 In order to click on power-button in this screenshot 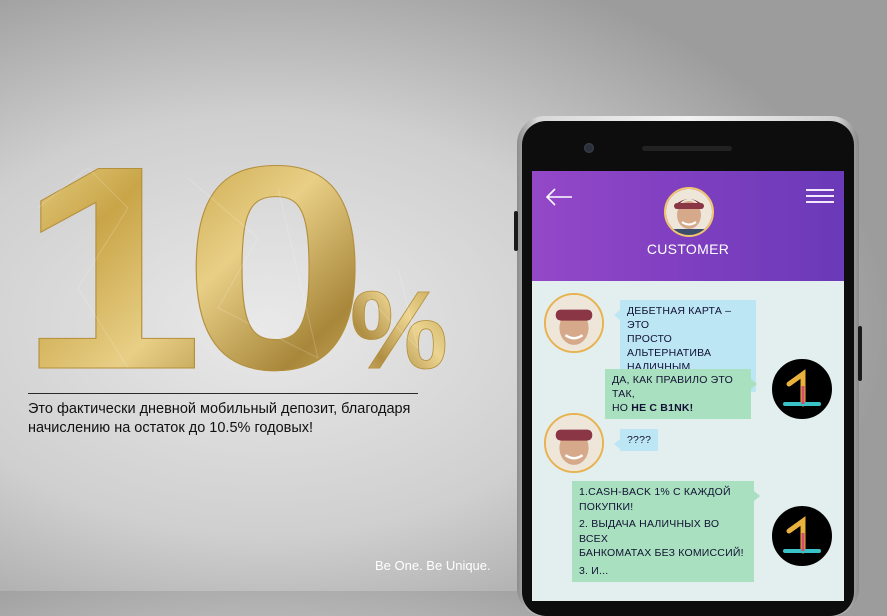, I will do `click(860, 353)`.